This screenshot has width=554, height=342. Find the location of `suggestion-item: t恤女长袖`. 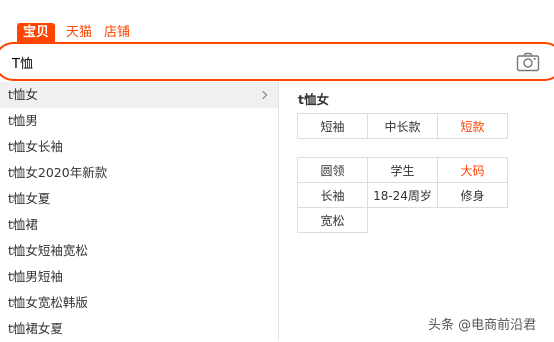

suggestion-item: t恤女长袖 is located at coordinates (139, 147).